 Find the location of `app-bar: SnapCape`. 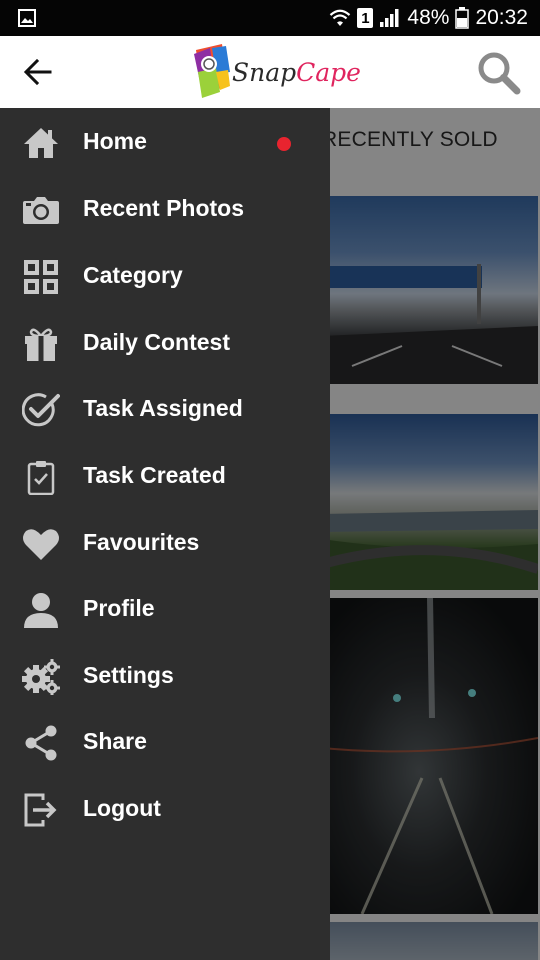

app-bar: SnapCape is located at coordinates (270, 72).